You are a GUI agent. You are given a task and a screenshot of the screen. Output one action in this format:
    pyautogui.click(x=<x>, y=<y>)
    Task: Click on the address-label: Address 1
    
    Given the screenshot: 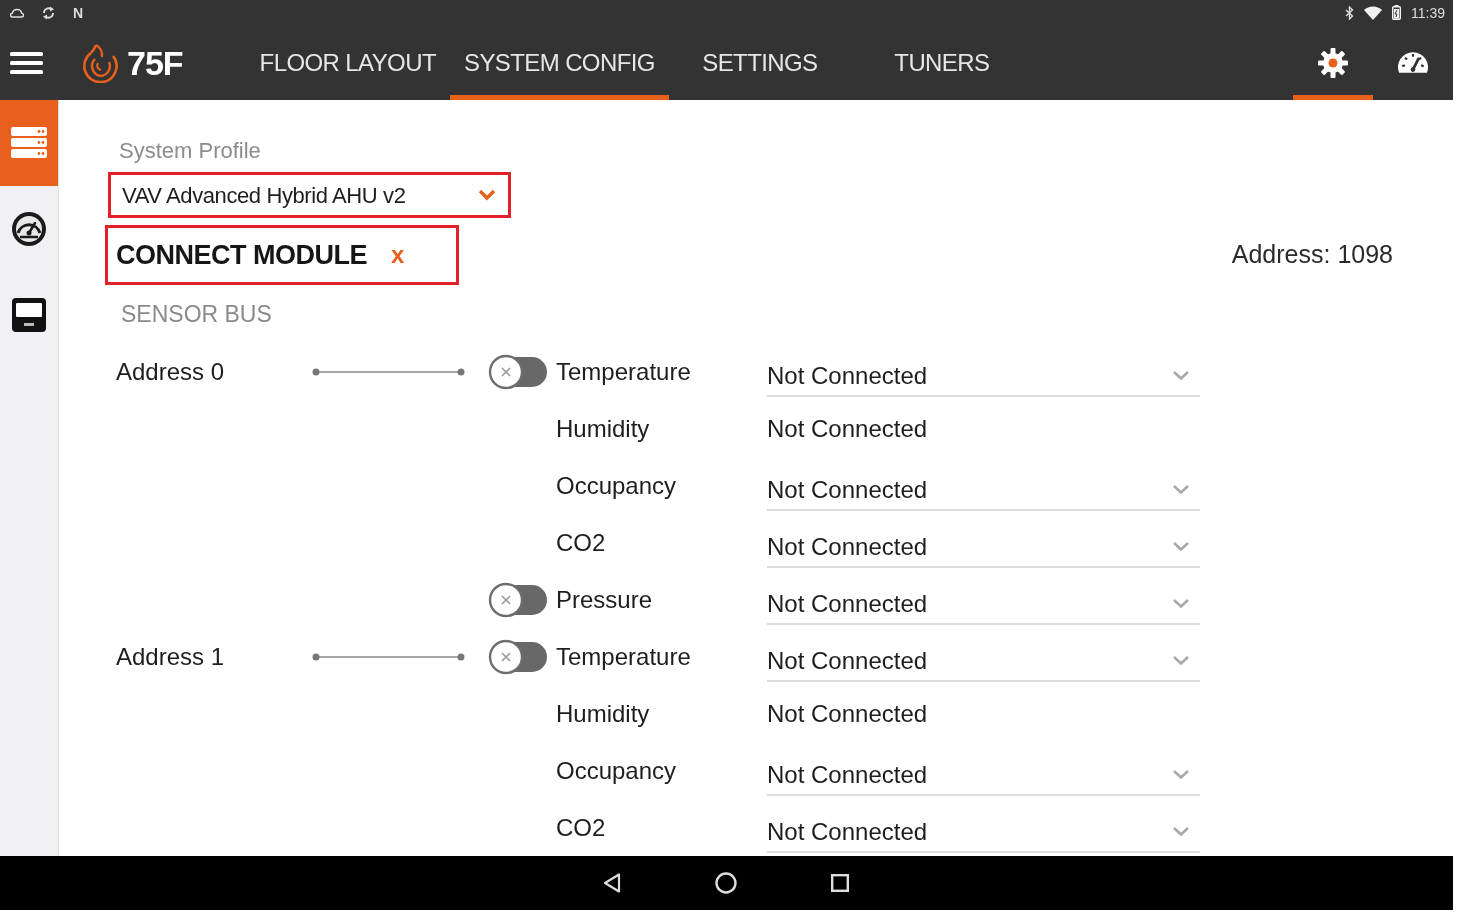 What is the action you would take?
    pyautogui.click(x=170, y=656)
    